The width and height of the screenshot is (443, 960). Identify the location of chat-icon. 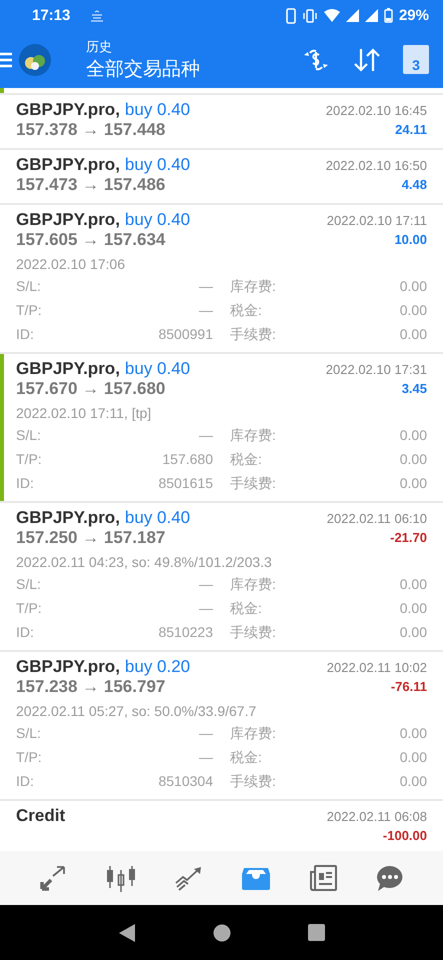
(389, 878).